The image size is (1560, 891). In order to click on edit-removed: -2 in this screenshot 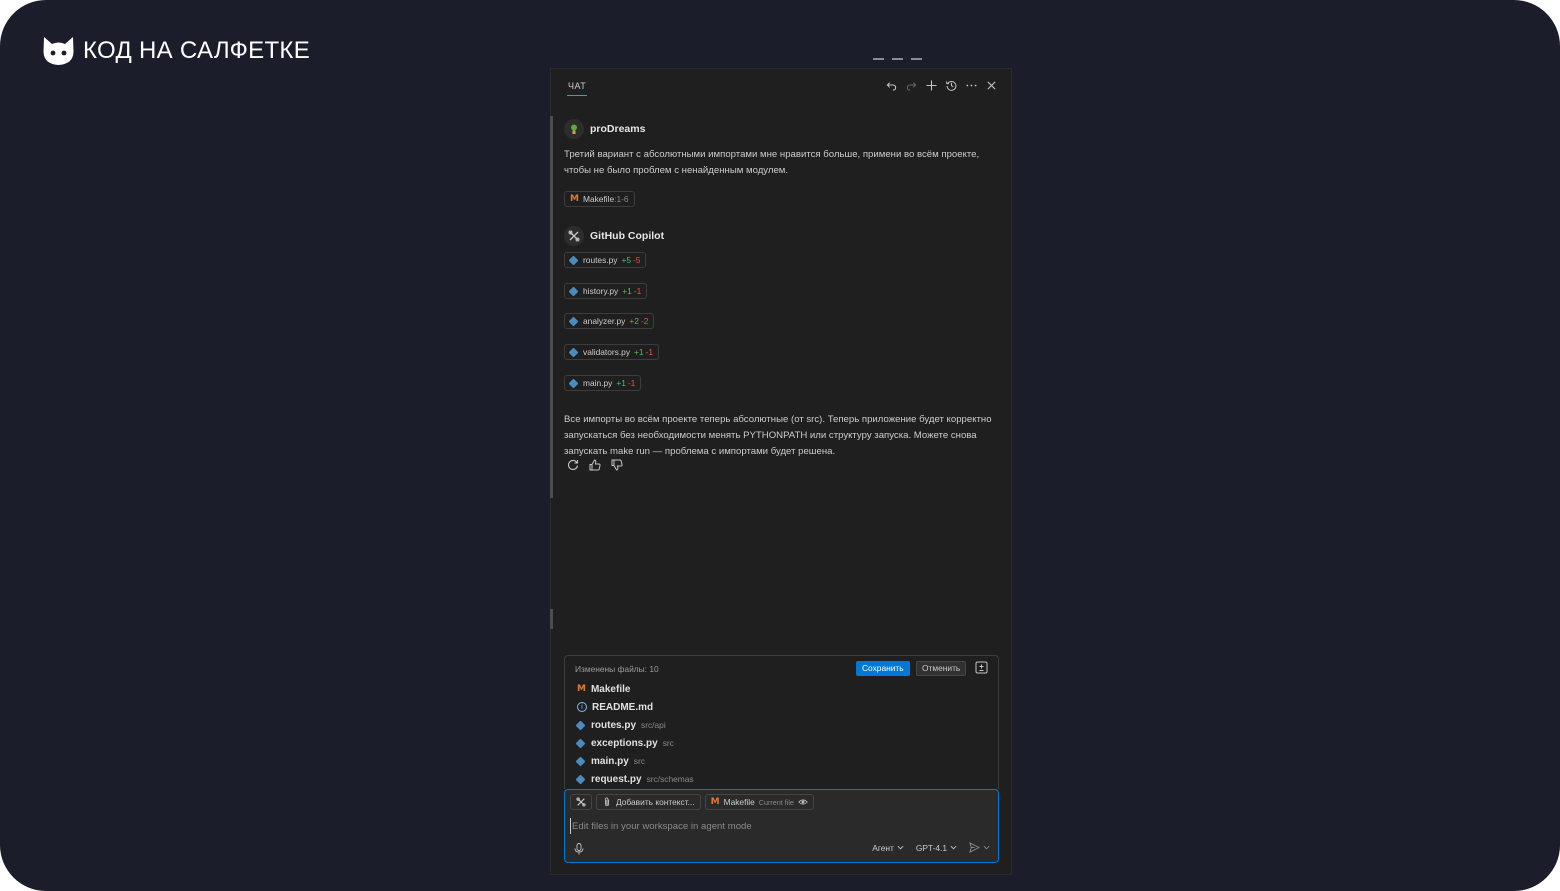, I will do `click(644, 321)`.